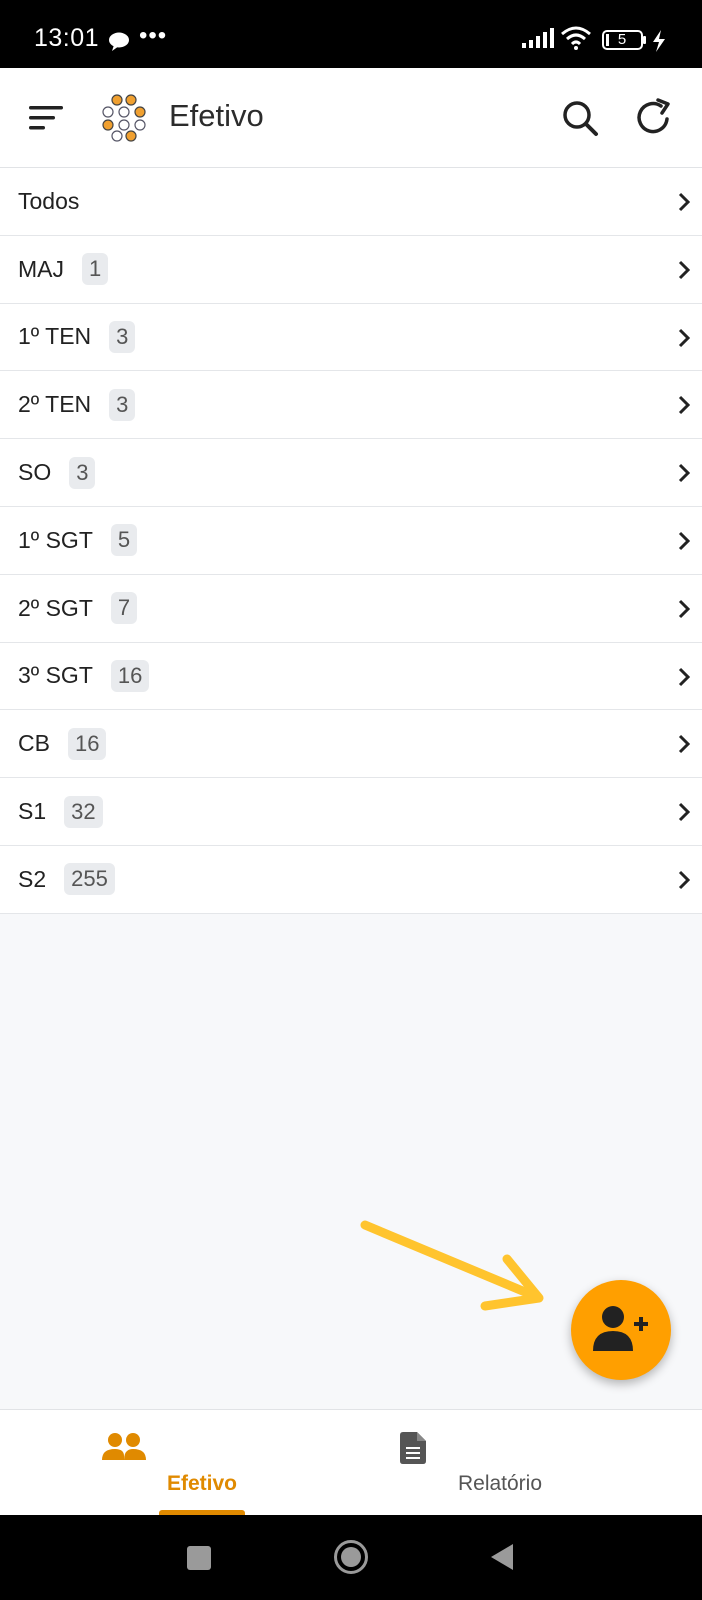 The image size is (702, 1600). What do you see at coordinates (580, 118) in the screenshot?
I see `search-icon` at bounding box center [580, 118].